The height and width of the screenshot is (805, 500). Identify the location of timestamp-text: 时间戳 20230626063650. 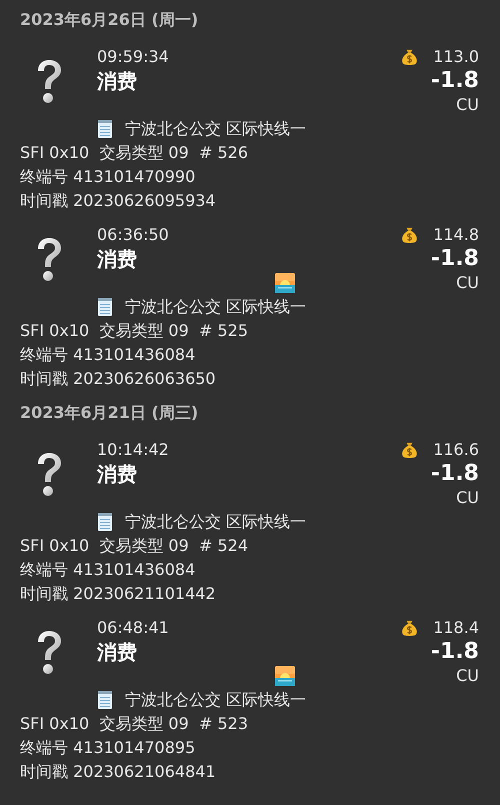
(118, 379).